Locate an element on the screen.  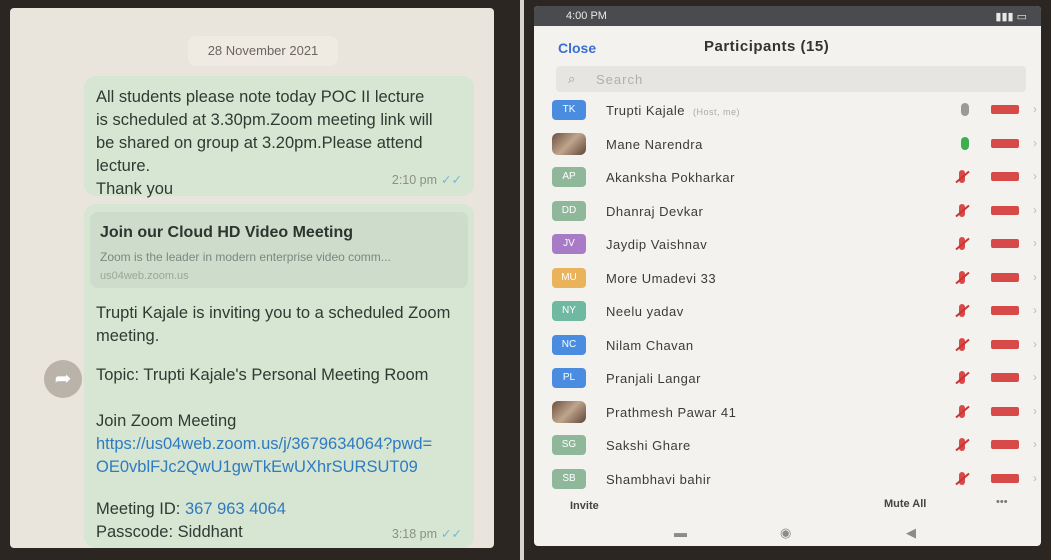
avatar: TK is located at coordinates (569, 110).